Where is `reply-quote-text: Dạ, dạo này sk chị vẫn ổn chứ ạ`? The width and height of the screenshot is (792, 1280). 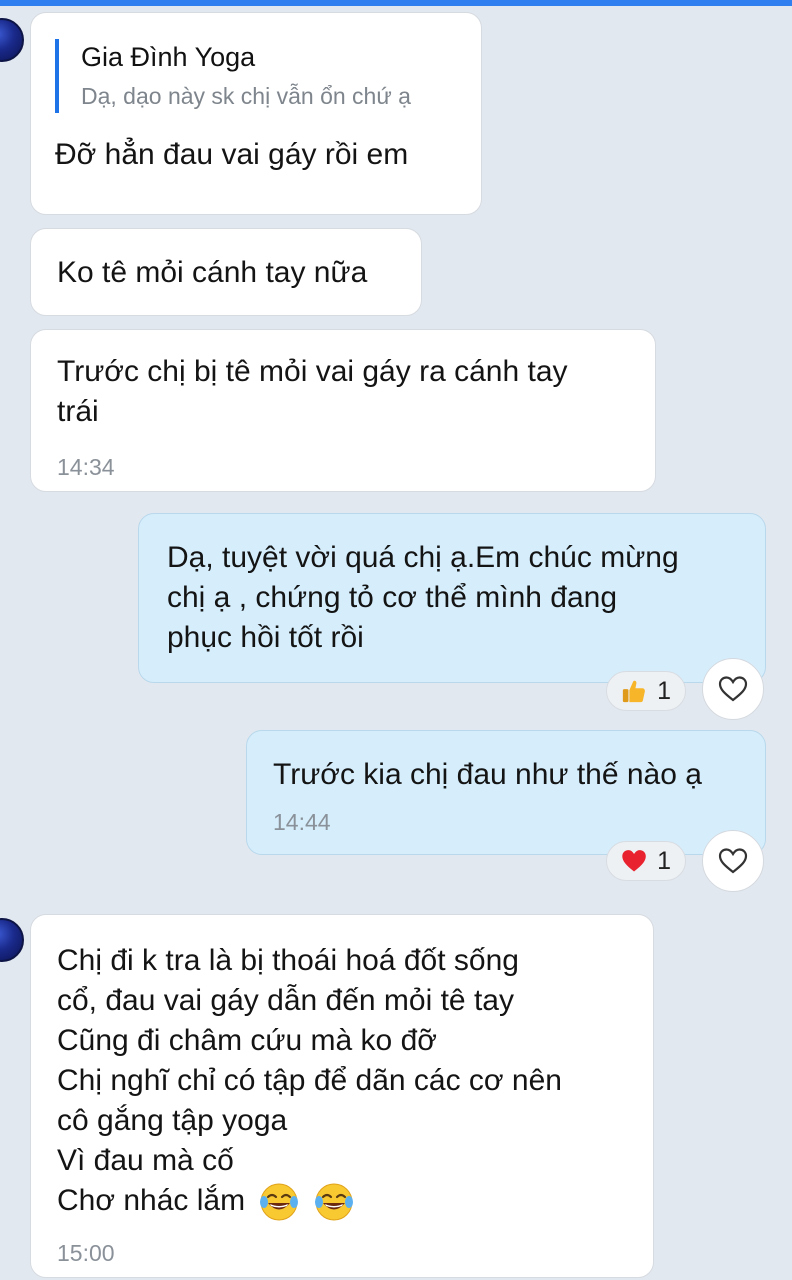
reply-quote-text: Dạ, dạo này sk chị vẫn ổn chứ ạ is located at coordinates (246, 96).